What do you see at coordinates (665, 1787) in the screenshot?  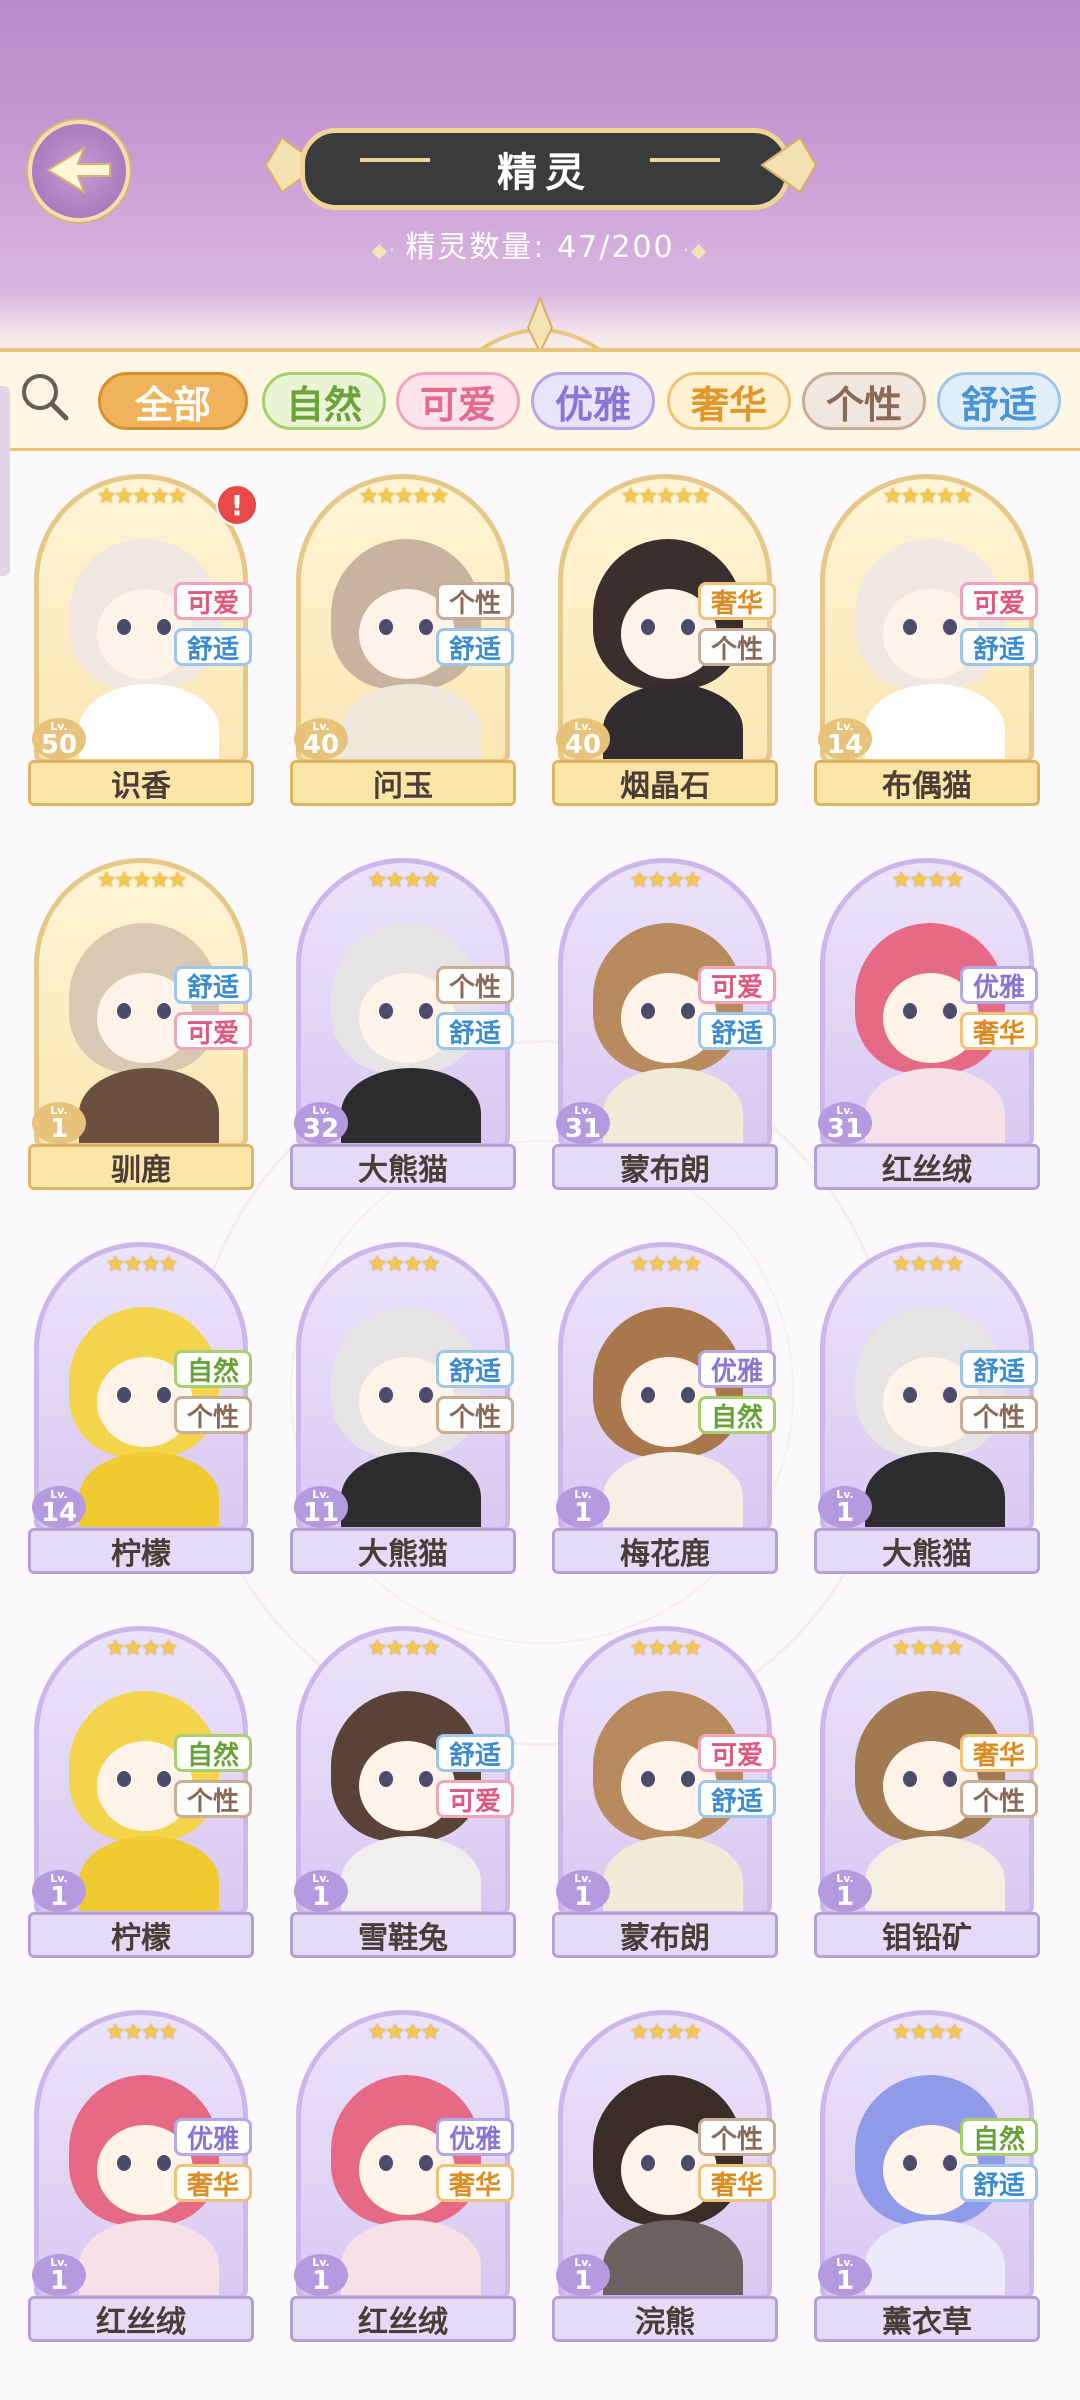 I see `spirit-card: ★★★★ 可爱 舒适 Lv. 1 蒙布朗` at bounding box center [665, 1787].